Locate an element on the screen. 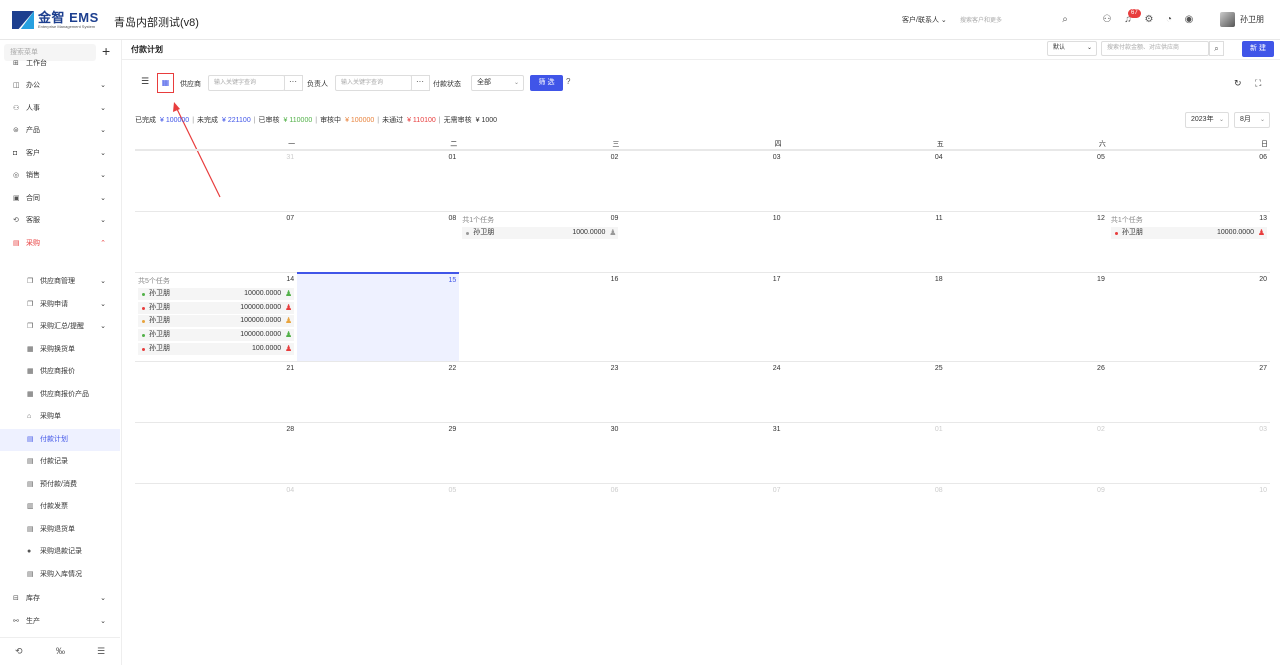 This screenshot has height=665, width=1280. sidebar-subitem: ▦ 采购换货单 is located at coordinates (60, 350).